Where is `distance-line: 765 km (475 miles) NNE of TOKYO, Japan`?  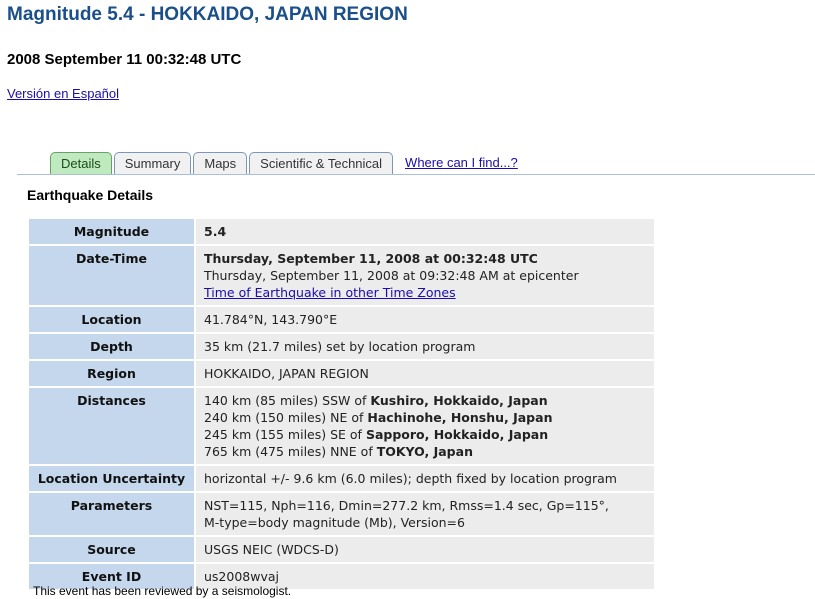 distance-line: 765 km (475 miles) NNE of TOKYO, Japan is located at coordinates (425, 451).